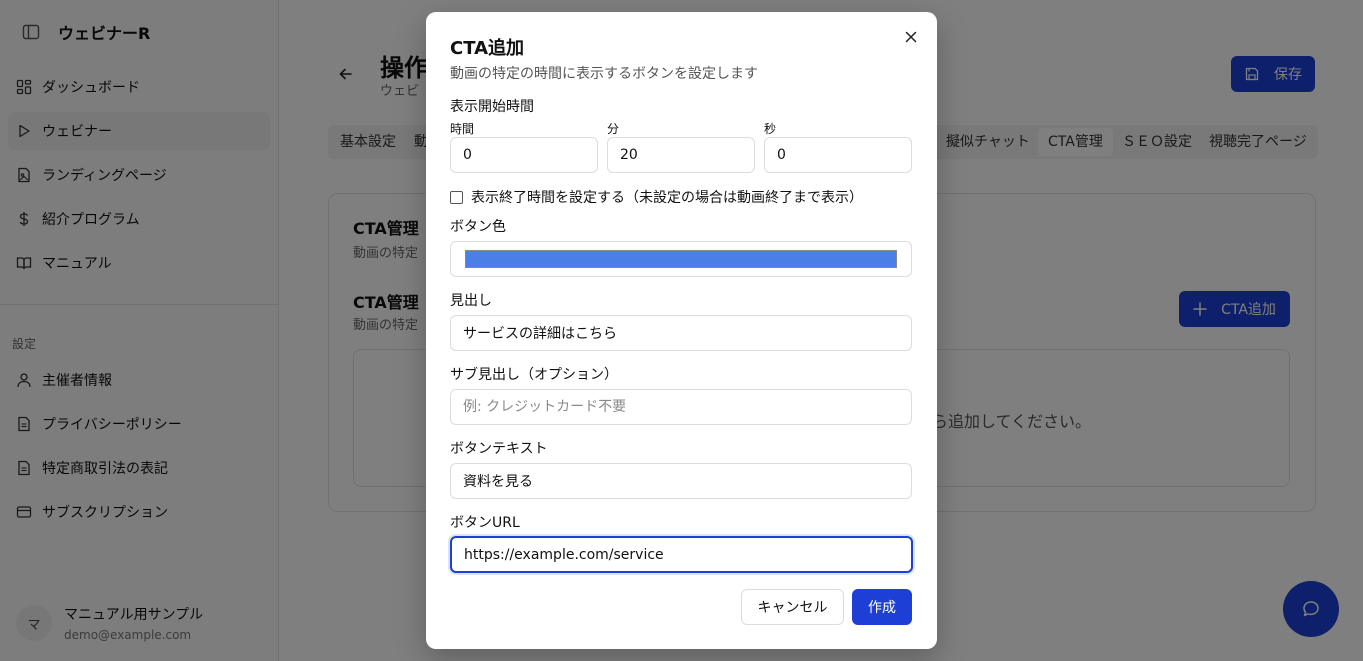  I want to click on button-text-label: ボタンテキスト, so click(499, 449).